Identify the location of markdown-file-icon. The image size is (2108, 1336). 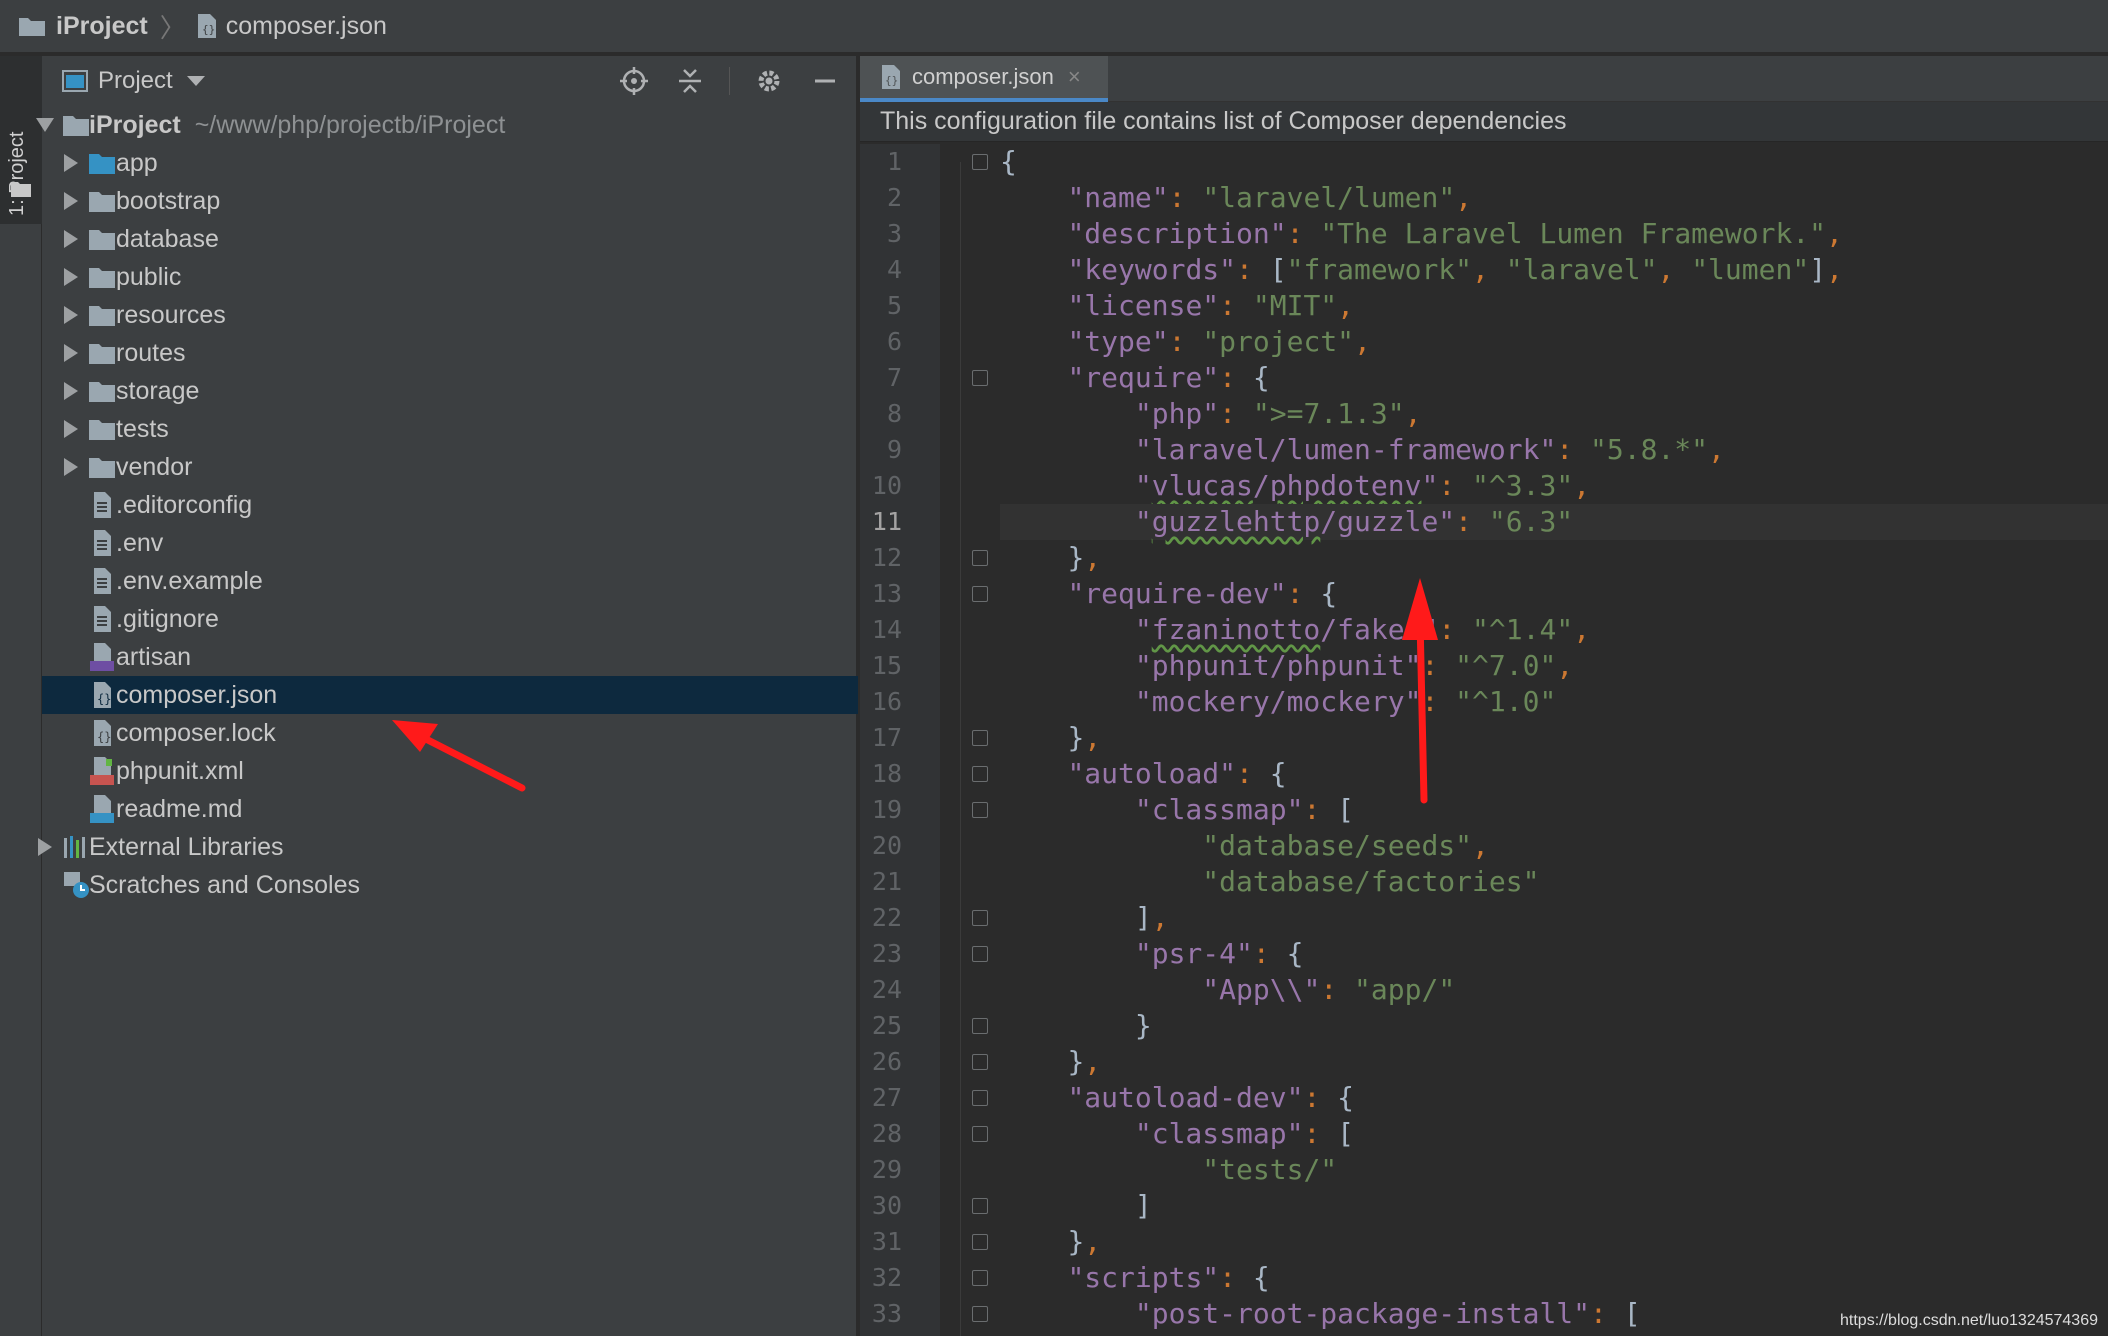
(102, 809).